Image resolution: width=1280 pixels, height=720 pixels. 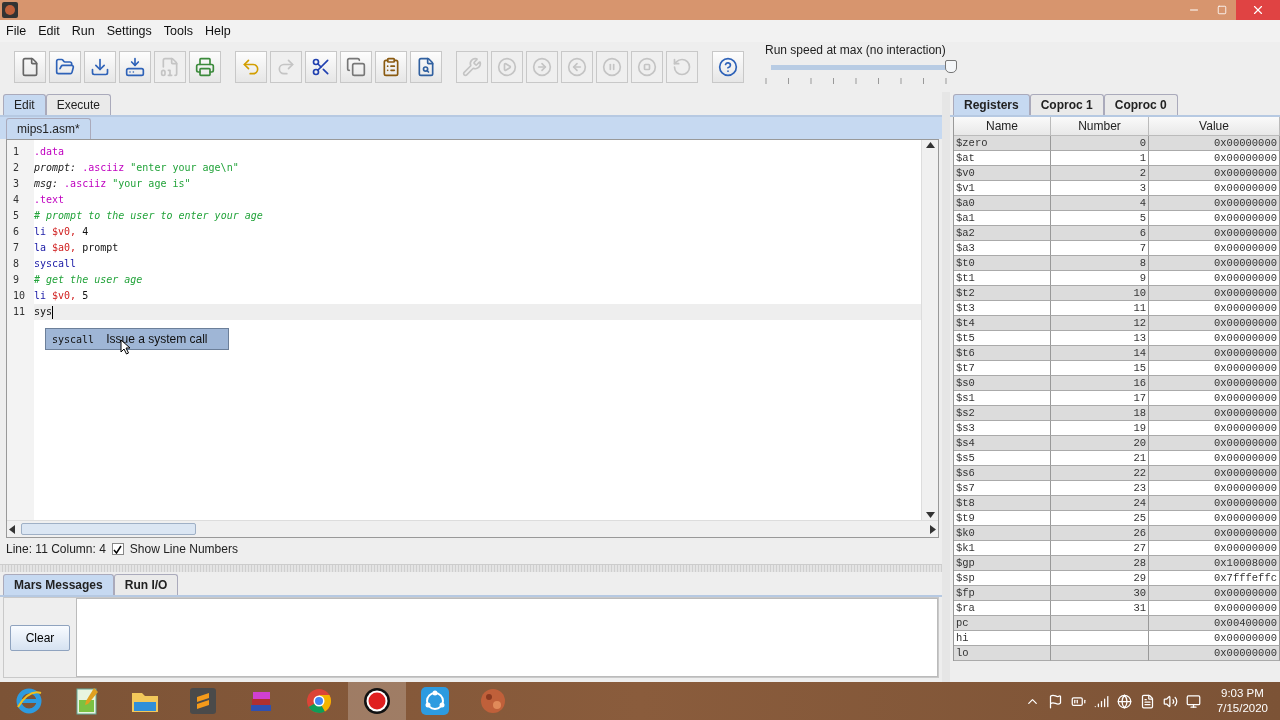 What do you see at coordinates (1002, 126) in the screenshot?
I see `column-header: Name` at bounding box center [1002, 126].